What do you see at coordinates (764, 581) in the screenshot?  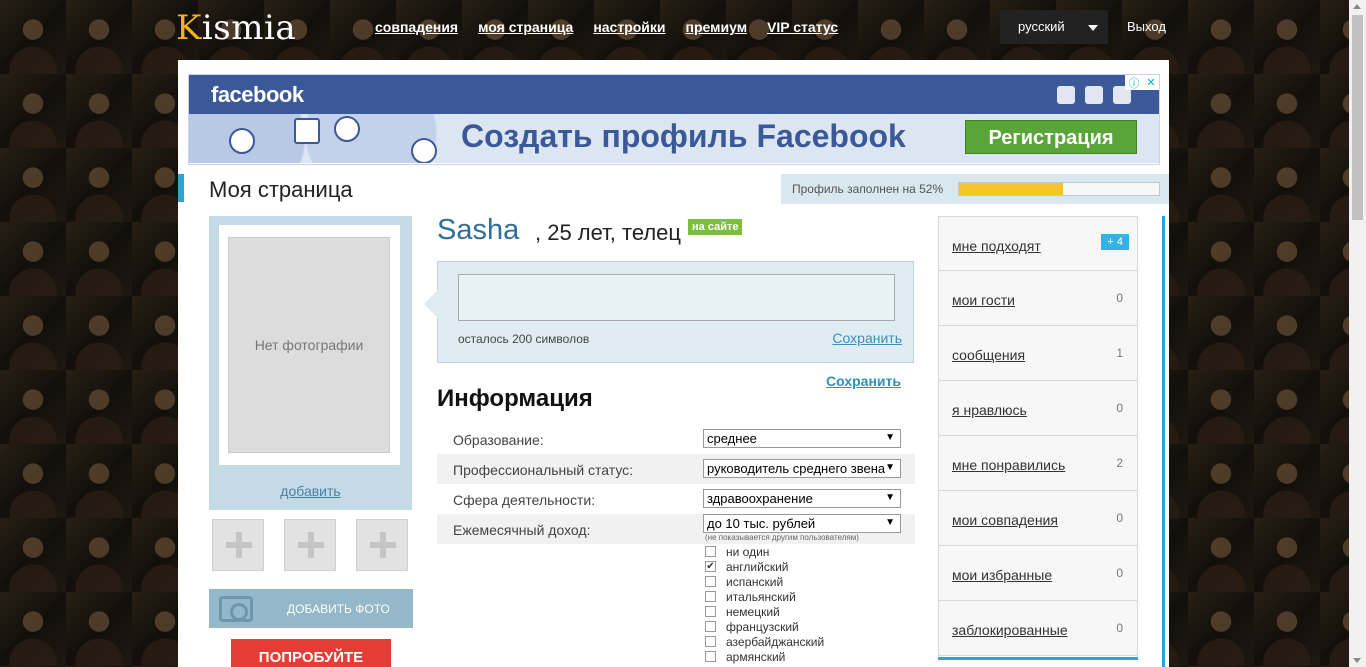 I see `language-option: испанский` at bounding box center [764, 581].